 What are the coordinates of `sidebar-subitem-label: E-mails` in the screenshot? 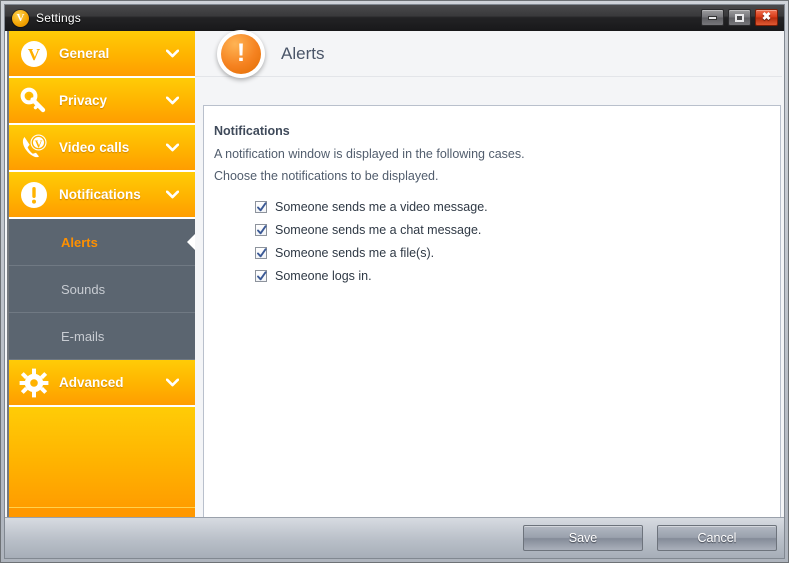 It's located at (83, 336).